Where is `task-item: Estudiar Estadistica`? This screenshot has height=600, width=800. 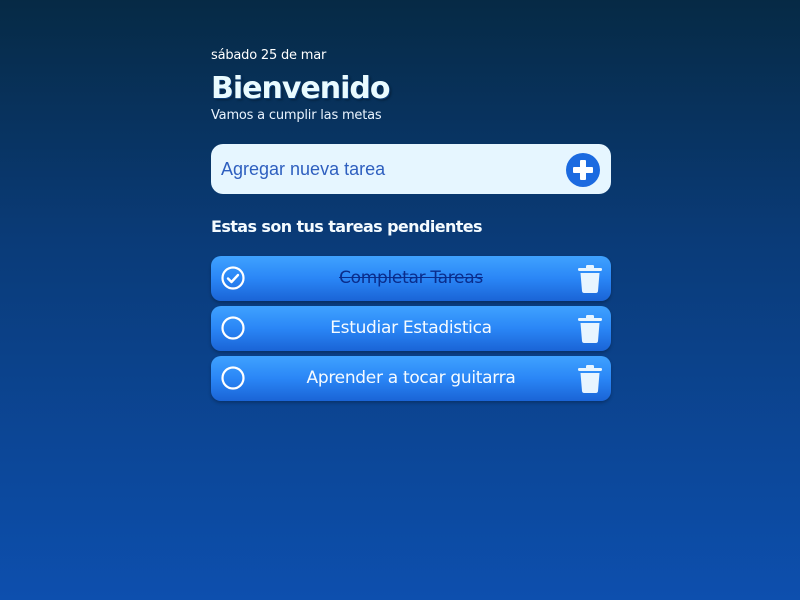
task-item: Estudiar Estadistica is located at coordinates (411, 328).